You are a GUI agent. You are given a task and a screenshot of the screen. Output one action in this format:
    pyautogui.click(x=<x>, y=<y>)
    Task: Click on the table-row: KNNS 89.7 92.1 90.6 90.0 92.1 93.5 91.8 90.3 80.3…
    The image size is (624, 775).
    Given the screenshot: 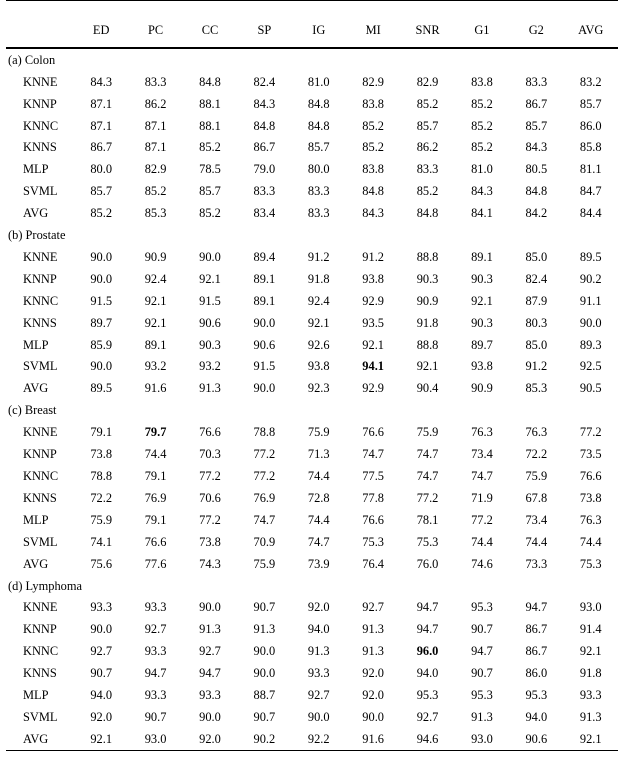 What is the action you would take?
    pyautogui.click(x=312, y=323)
    